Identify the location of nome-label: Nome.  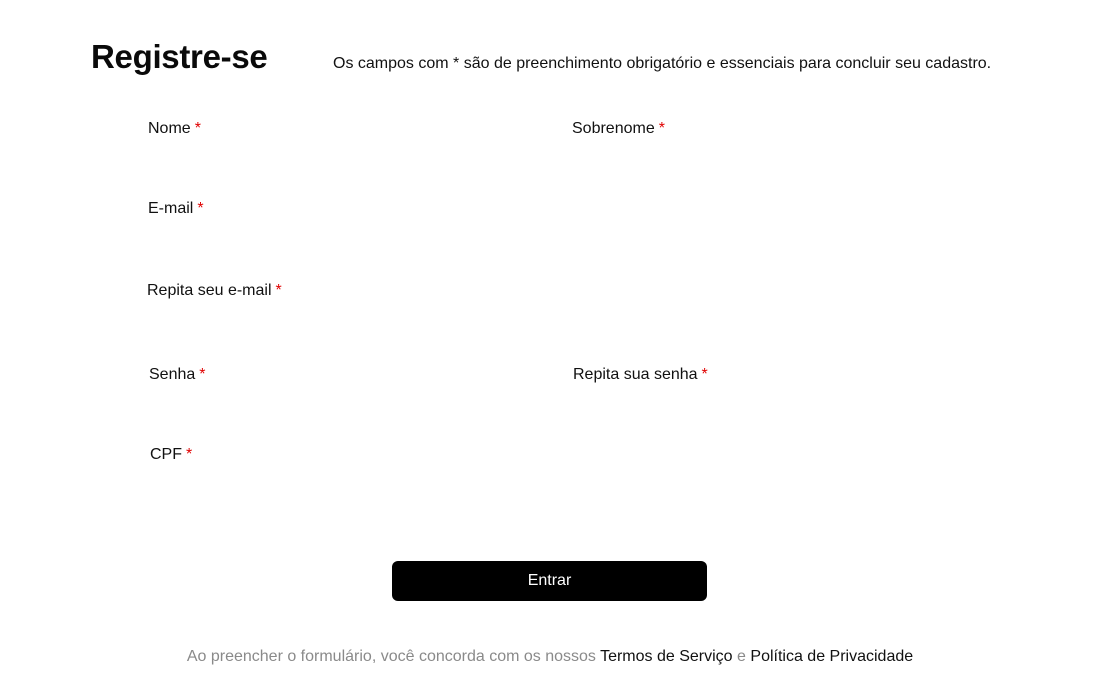
(169, 128).